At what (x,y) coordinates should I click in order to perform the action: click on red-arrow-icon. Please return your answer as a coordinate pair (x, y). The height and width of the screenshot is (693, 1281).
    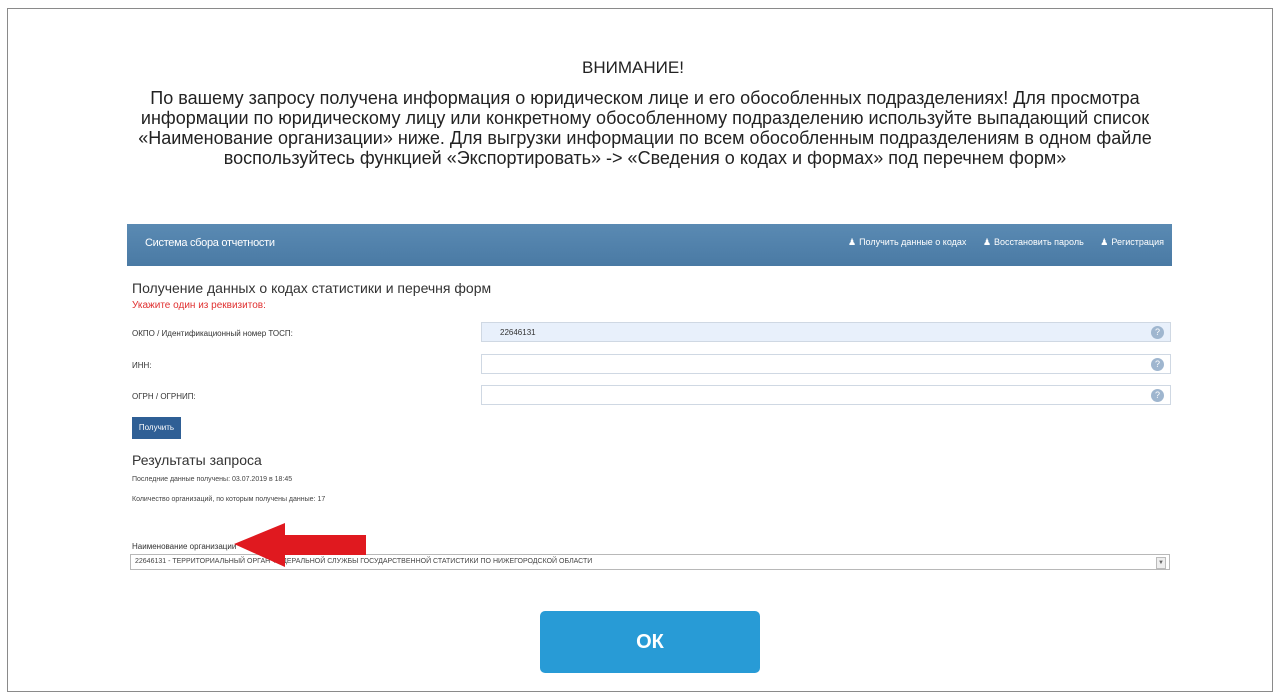
    Looking at the image, I should click on (300, 545).